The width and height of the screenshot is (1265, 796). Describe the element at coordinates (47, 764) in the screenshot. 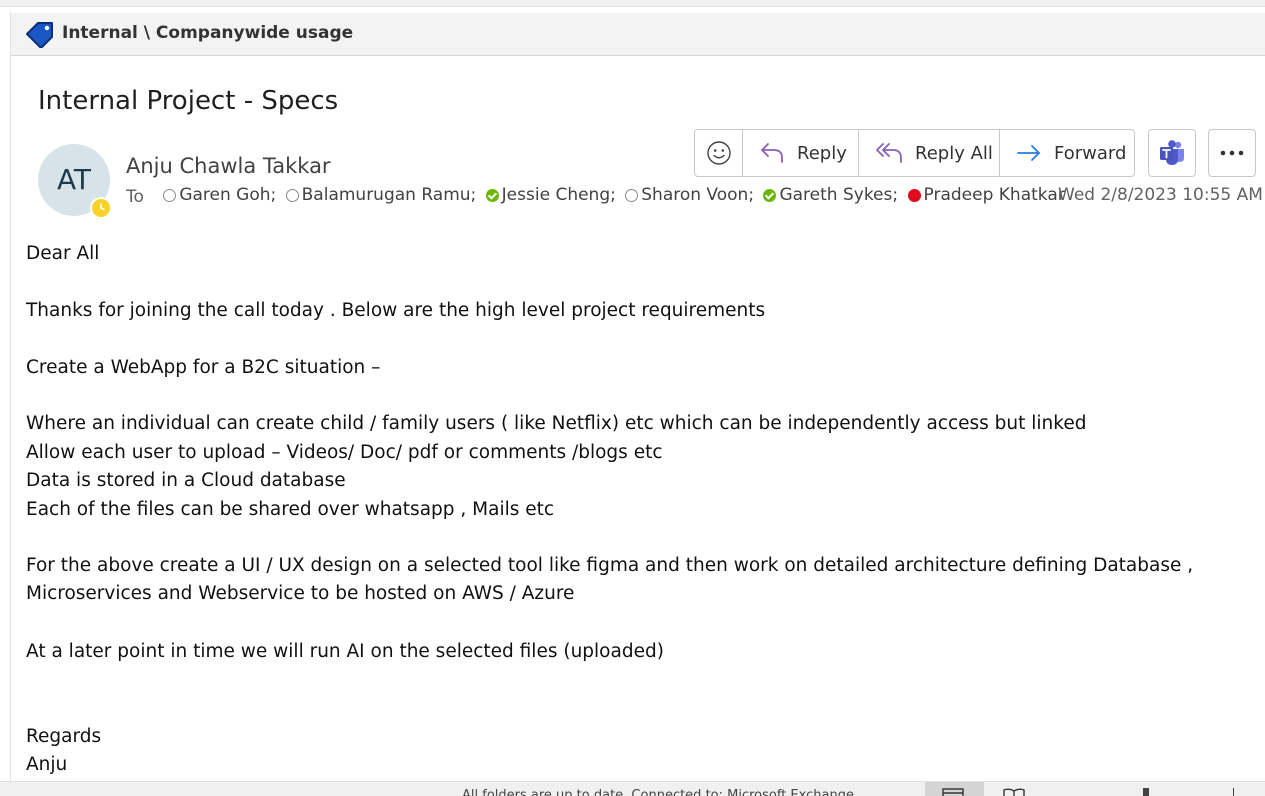

I see `body-signature: Anju` at that location.